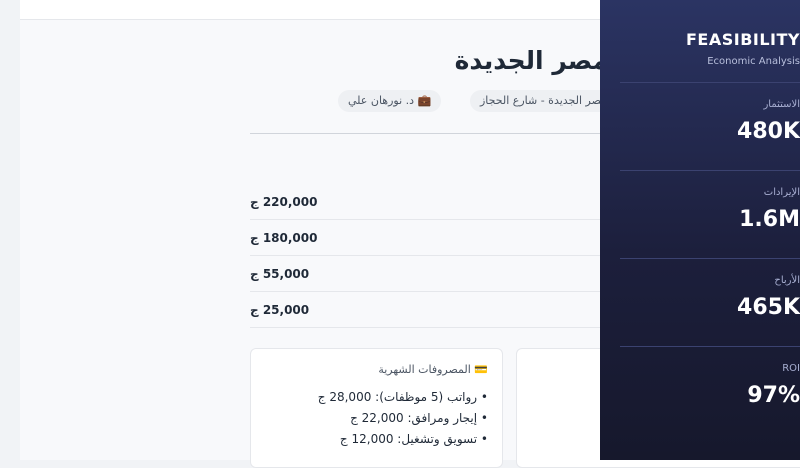 The height and width of the screenshot is (468, 800). What do you see at coordinates (284, 238) in the screenshot?
I see `cost-value: 180,000 ج` at bounding box center [284, 238].